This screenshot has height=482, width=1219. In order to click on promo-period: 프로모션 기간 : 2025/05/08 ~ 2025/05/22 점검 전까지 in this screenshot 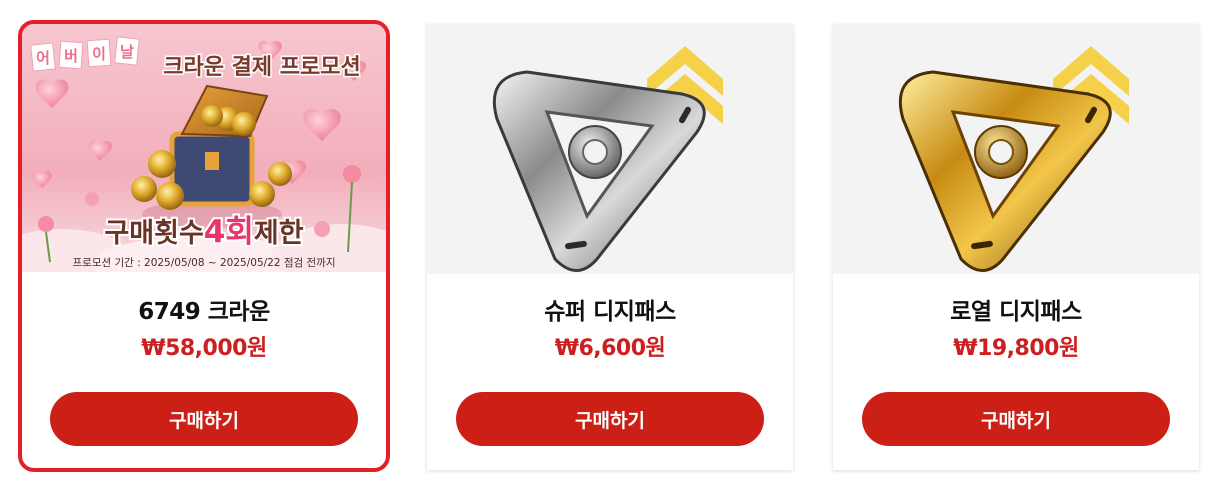, I will do `click(204, 263)`.